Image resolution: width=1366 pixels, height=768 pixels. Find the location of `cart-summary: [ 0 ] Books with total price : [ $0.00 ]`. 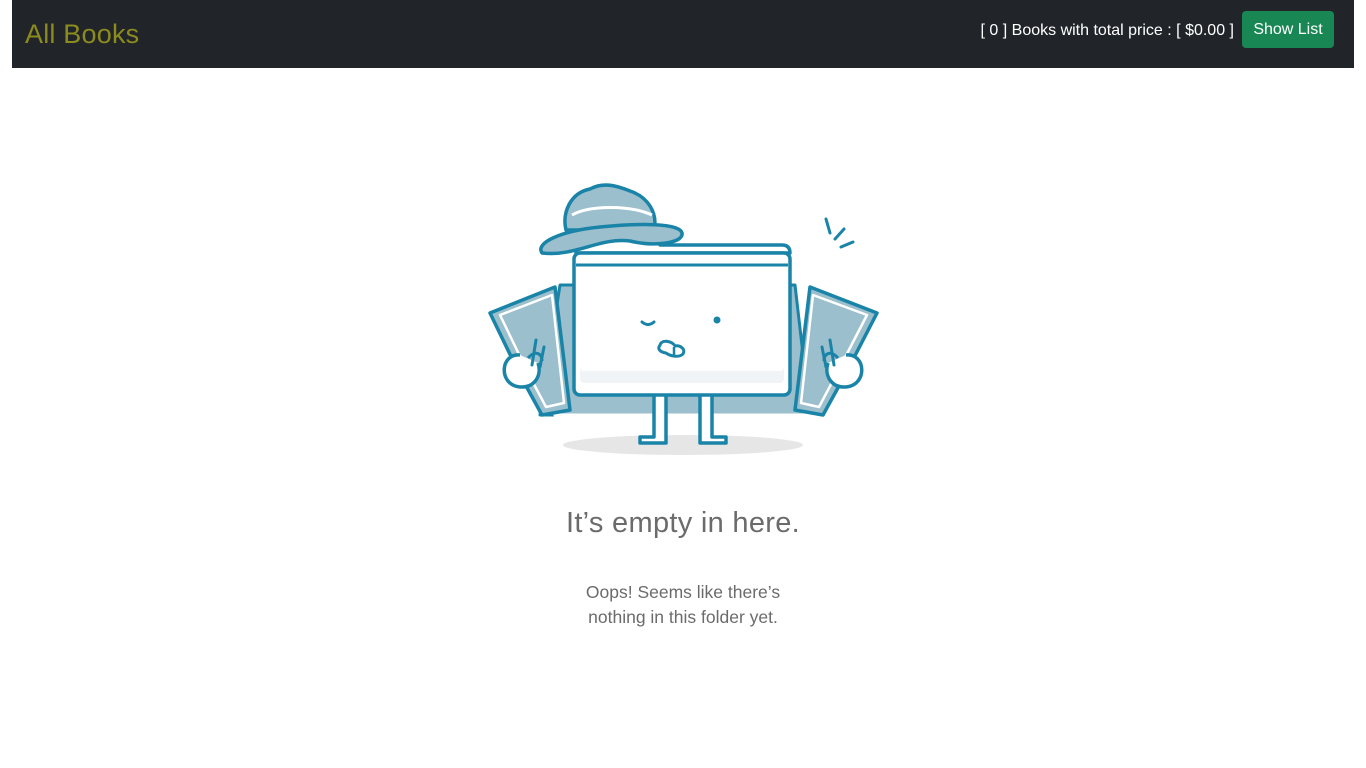

cart-summary: [ 0 ] Books with total price : [ $0.00 ] is located at coordinates (1107, 31).